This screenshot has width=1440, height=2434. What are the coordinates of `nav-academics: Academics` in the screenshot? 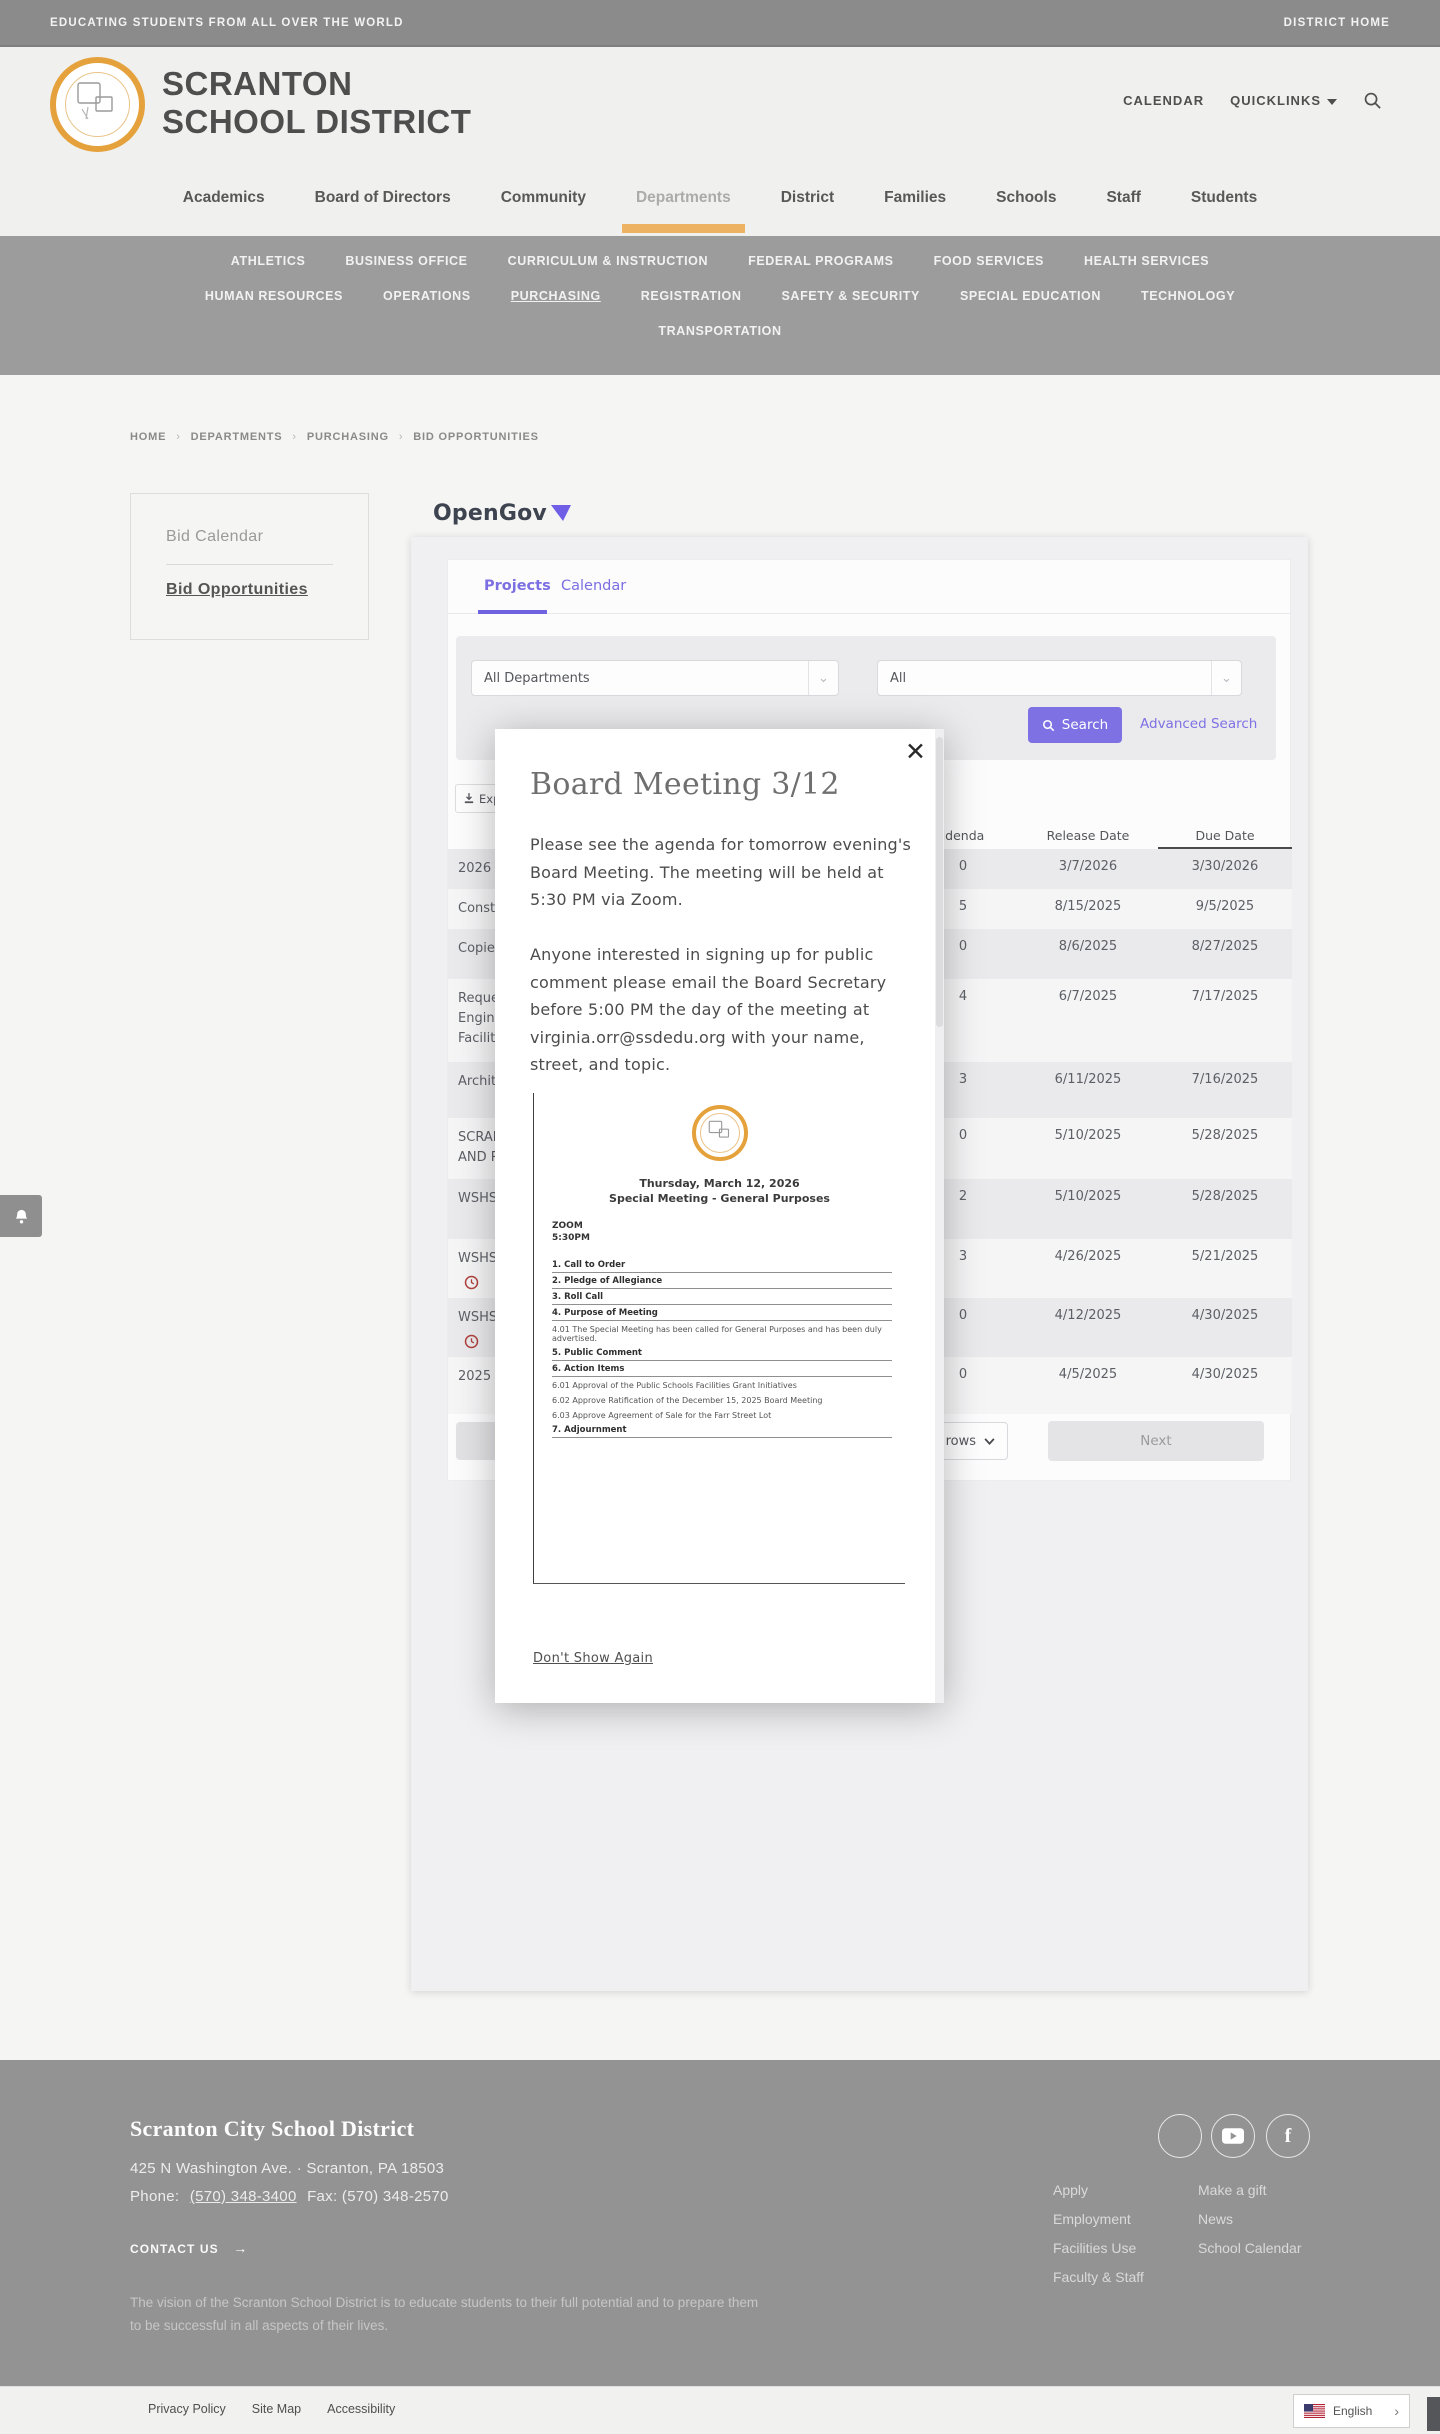 It's located at (224, 198).